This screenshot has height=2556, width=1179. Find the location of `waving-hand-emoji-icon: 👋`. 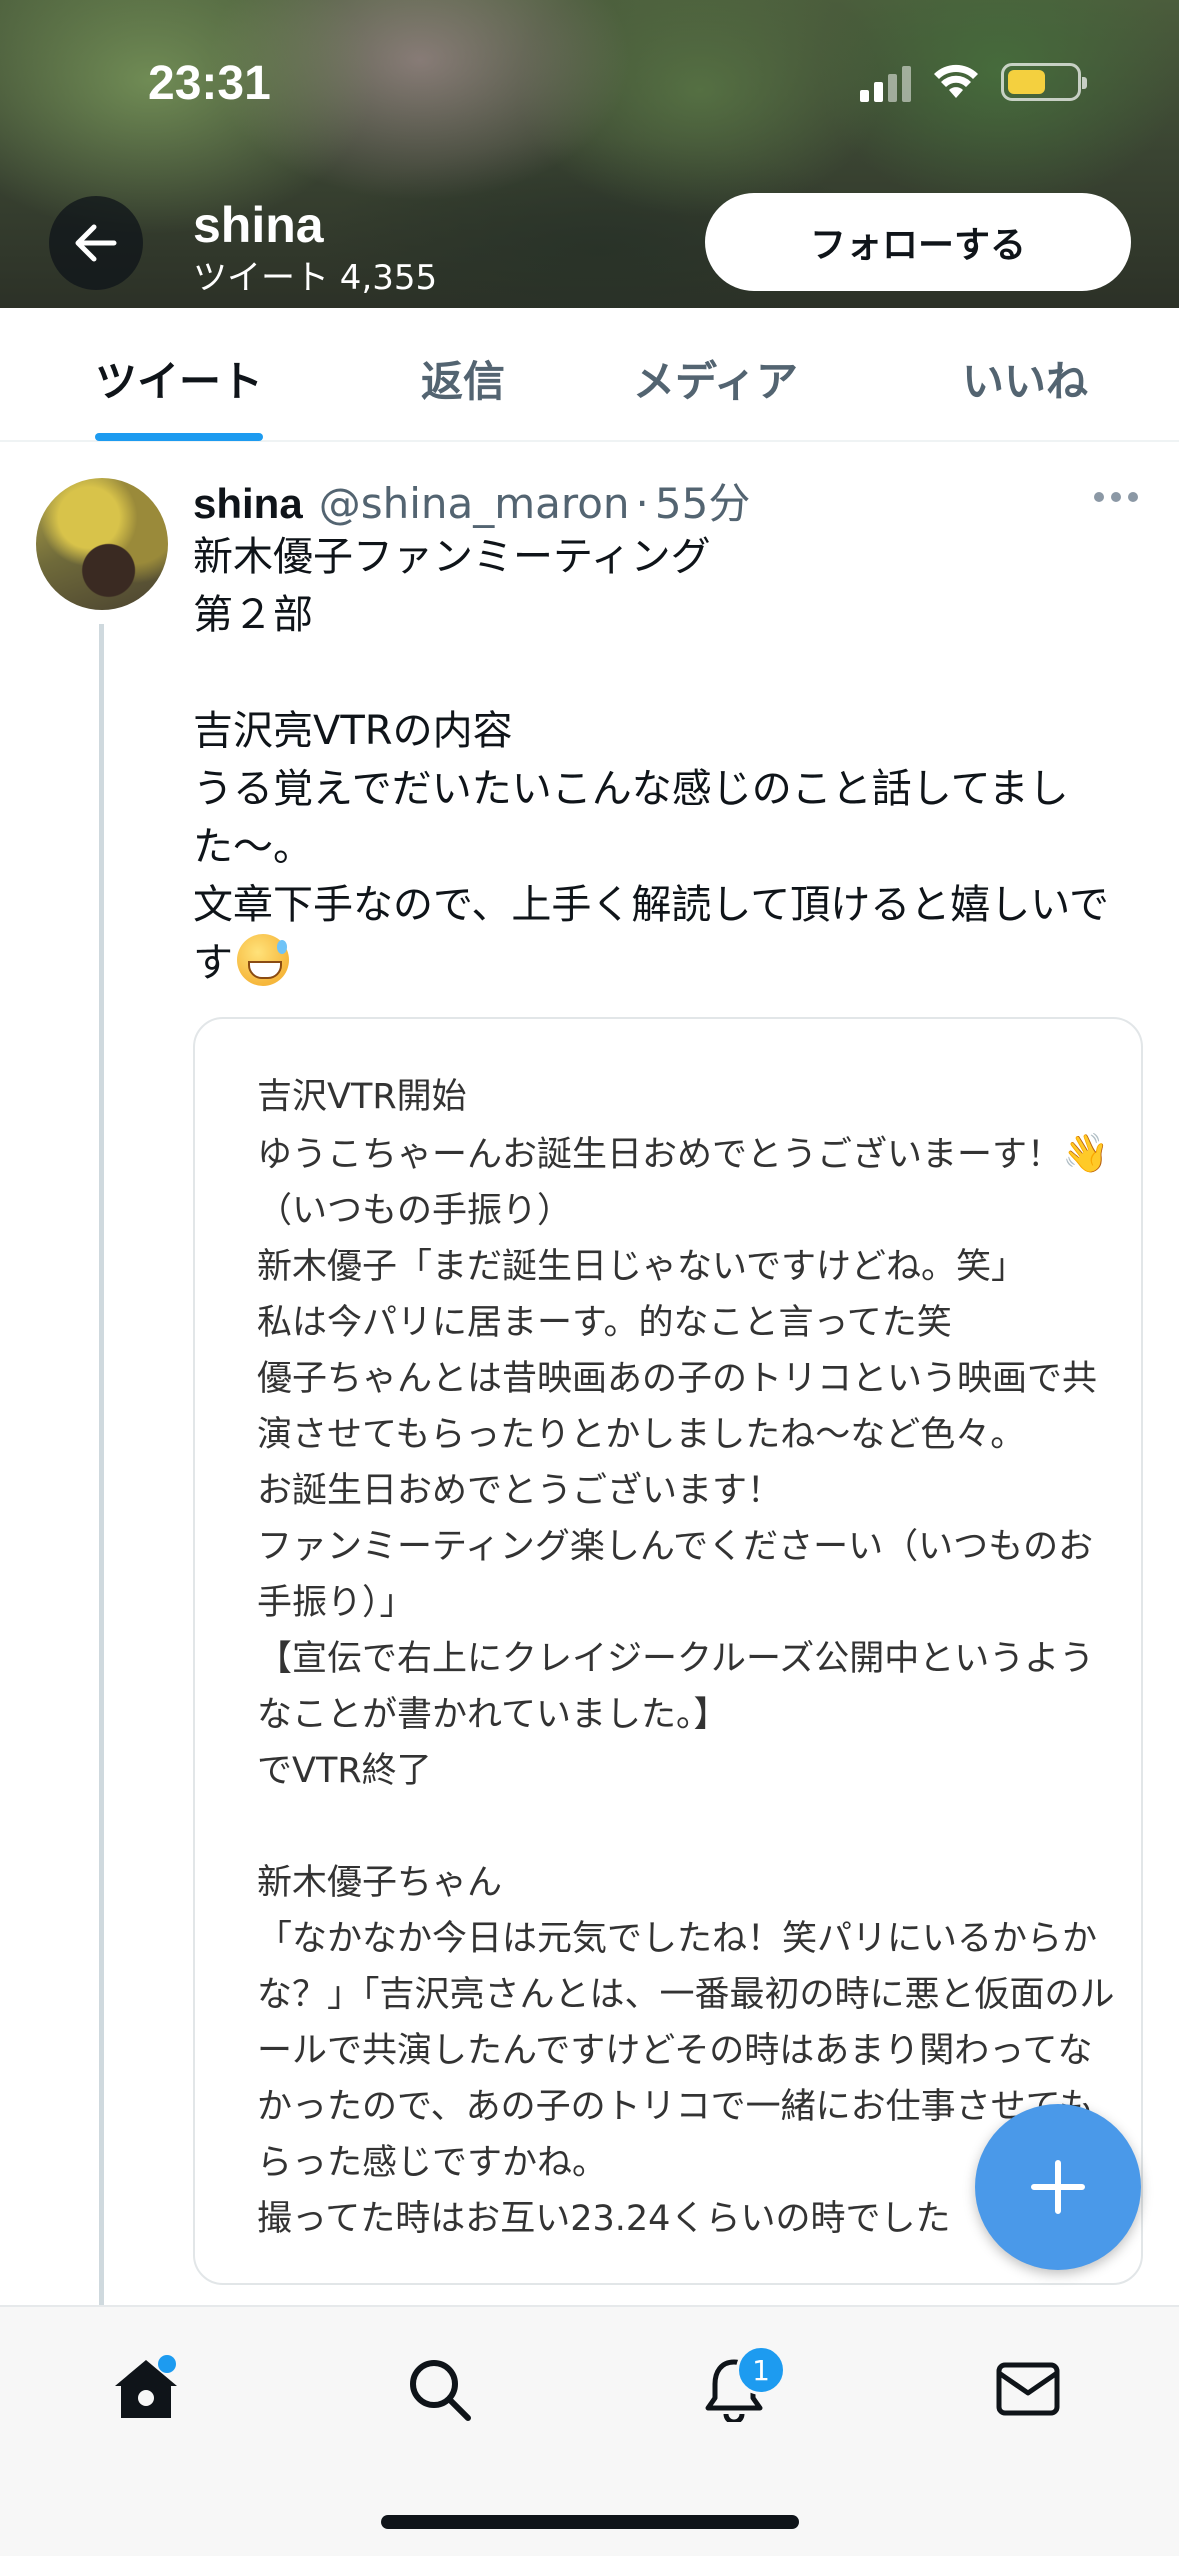

waving-hand-emoji-icon: 👋 is located at coordinates (1086, 1153).